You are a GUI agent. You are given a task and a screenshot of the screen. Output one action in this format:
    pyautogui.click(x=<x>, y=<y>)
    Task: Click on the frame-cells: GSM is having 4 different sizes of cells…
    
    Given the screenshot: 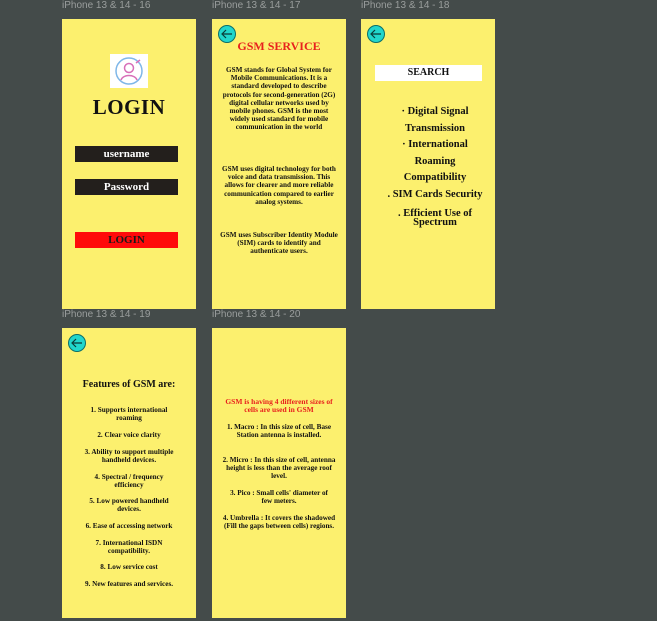 What is the action you would take?
    pyautogui.click(x=279, y=473)
    